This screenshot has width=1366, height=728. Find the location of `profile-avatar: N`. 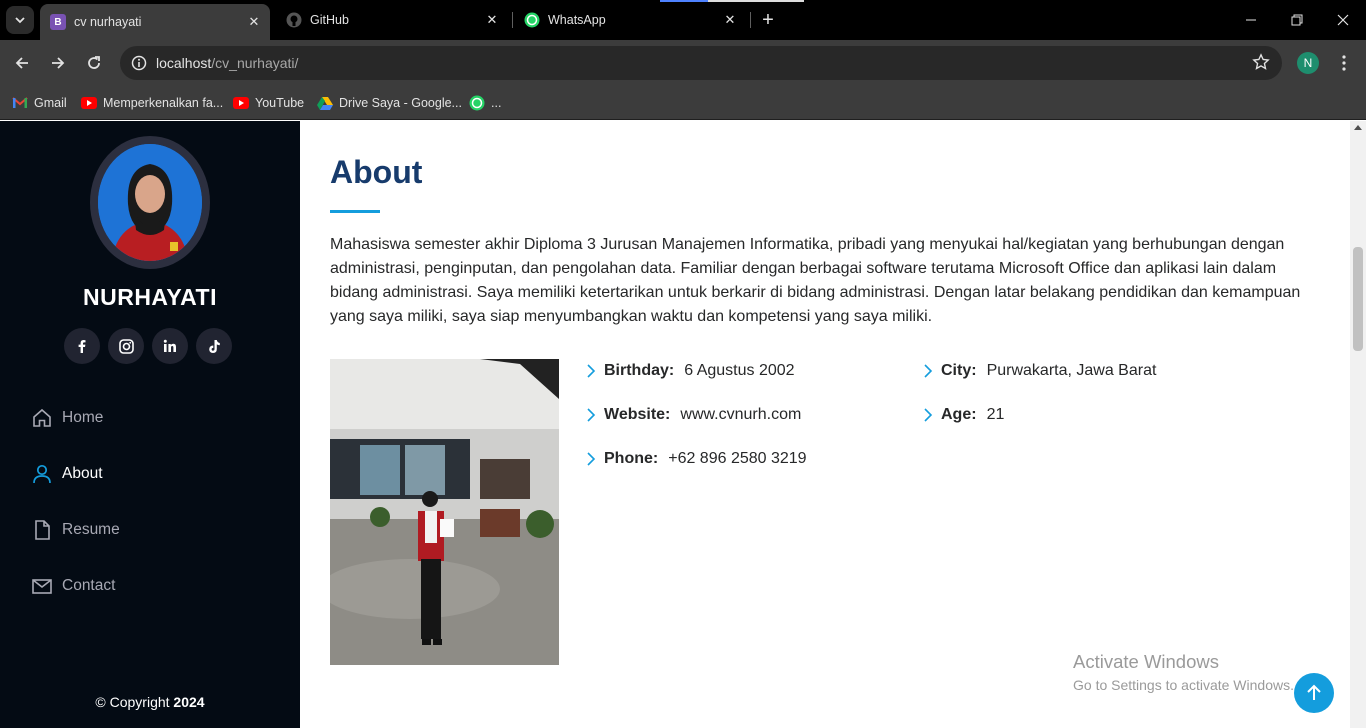

profile-avatar: N is located at coordinates (1308, 63).